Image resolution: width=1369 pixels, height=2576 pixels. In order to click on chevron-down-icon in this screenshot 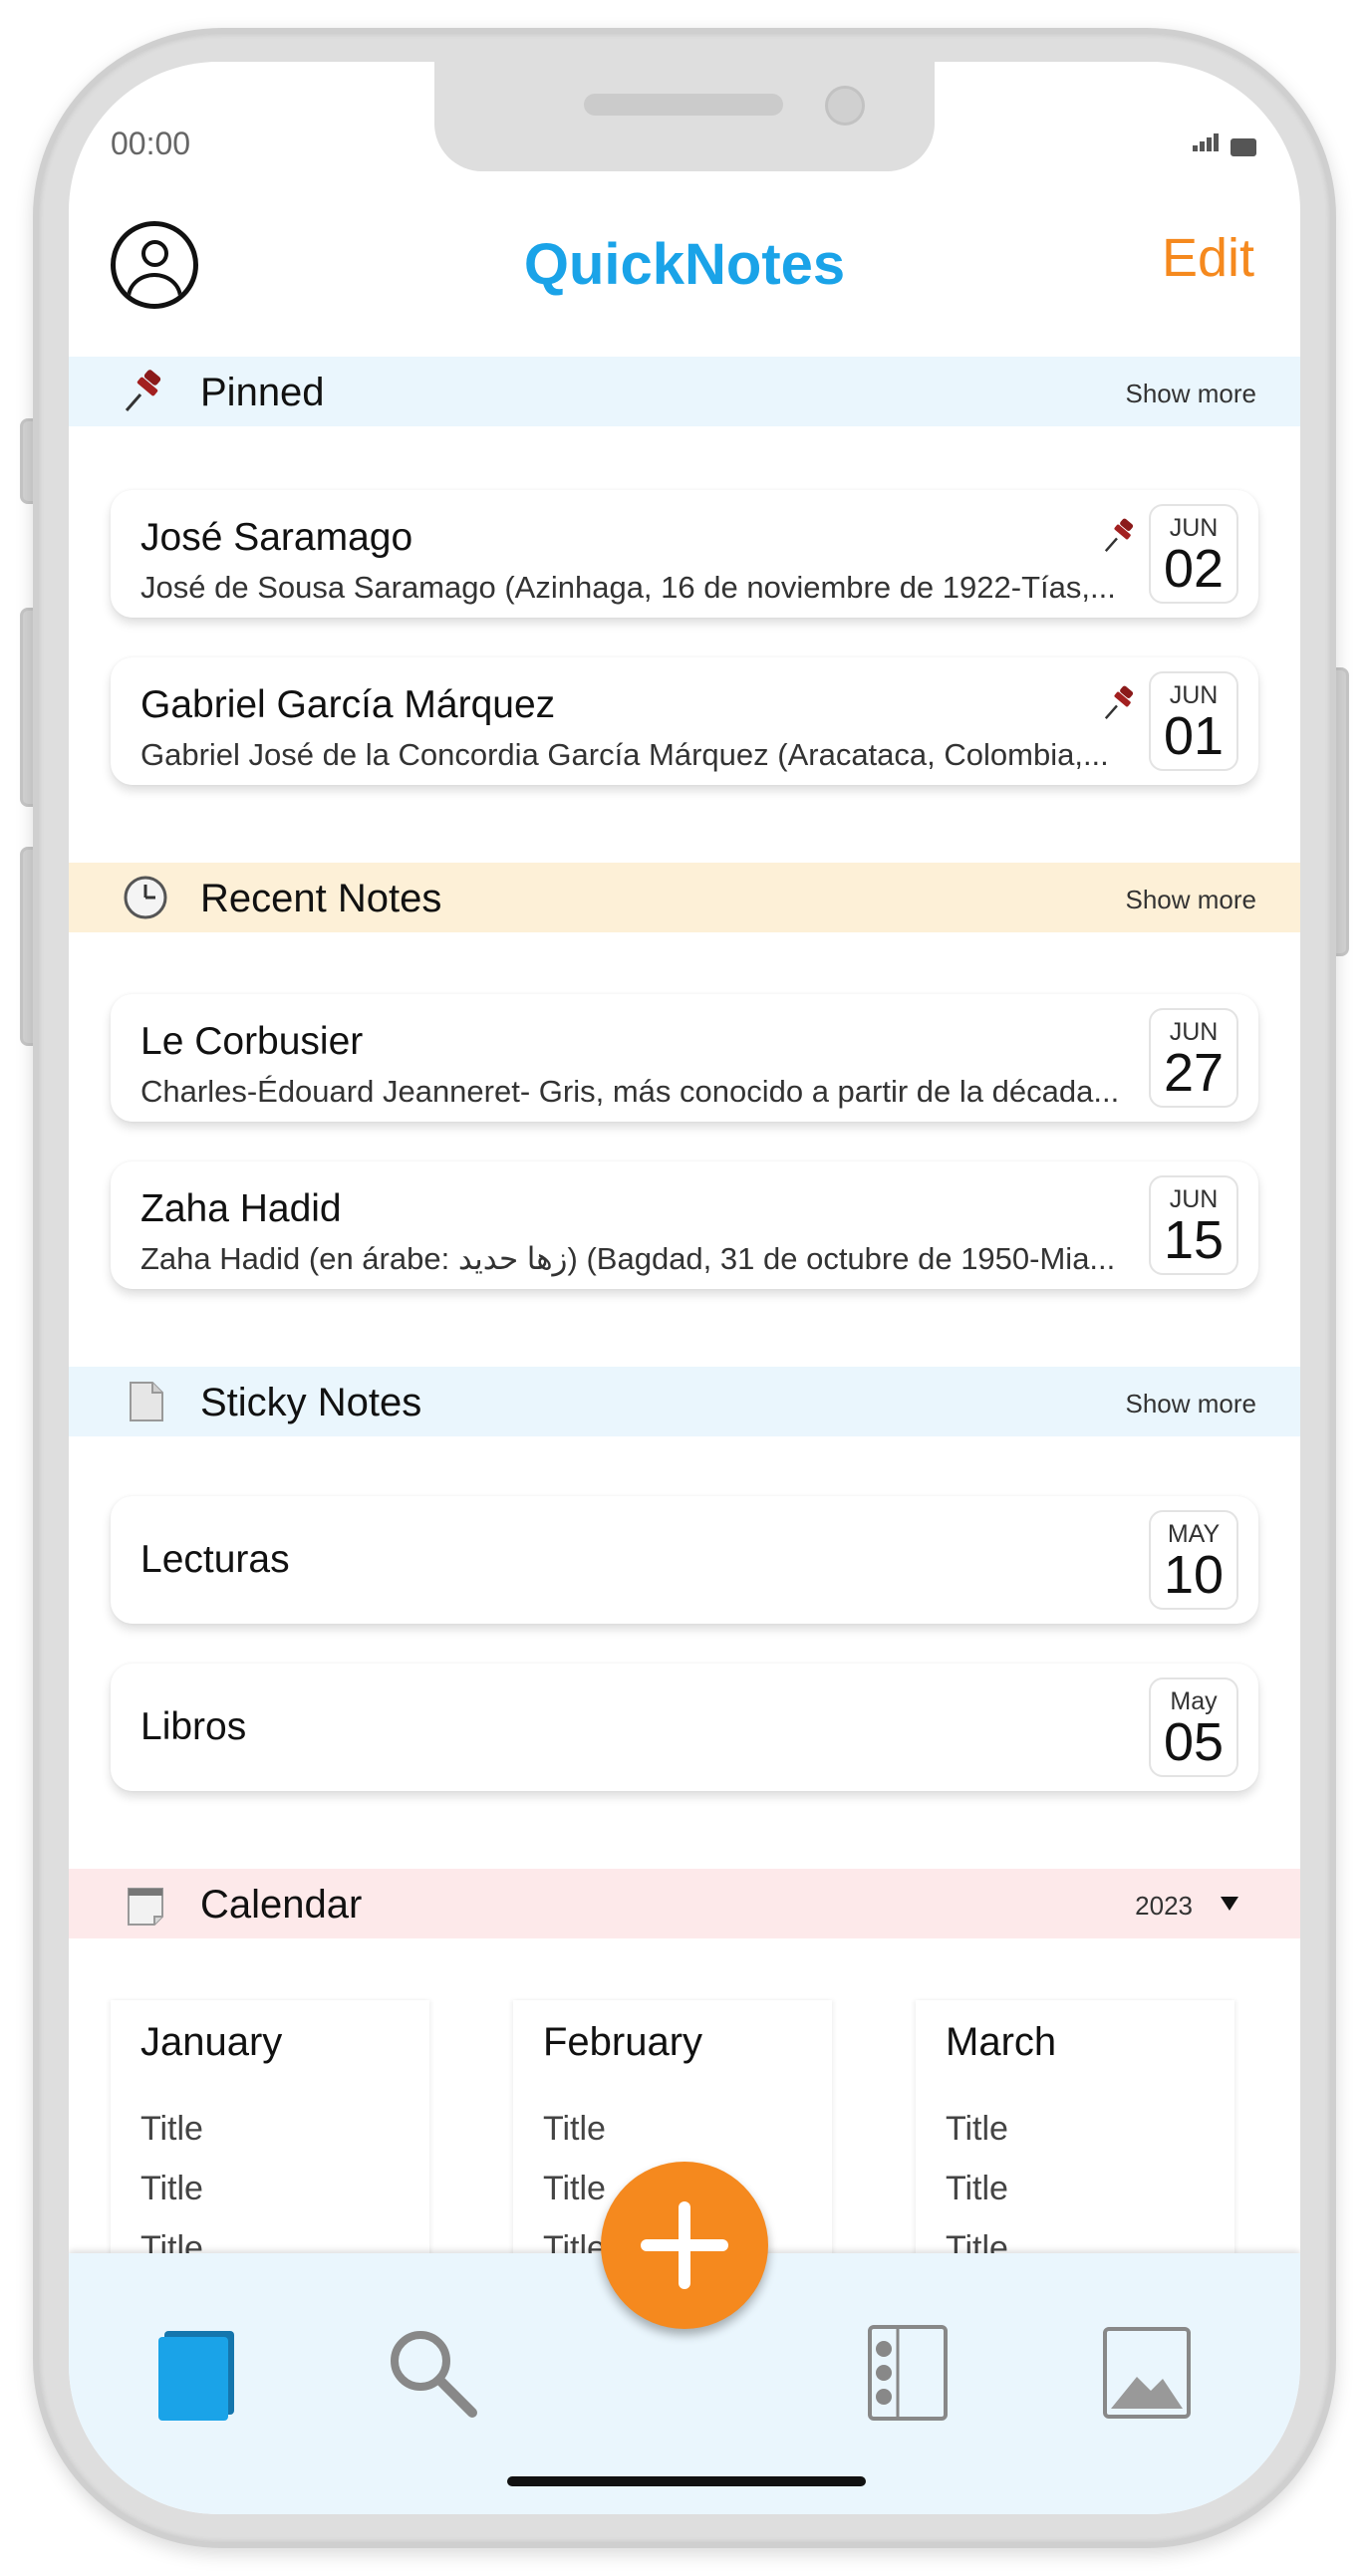, I will do `click(1229, 1904)`.